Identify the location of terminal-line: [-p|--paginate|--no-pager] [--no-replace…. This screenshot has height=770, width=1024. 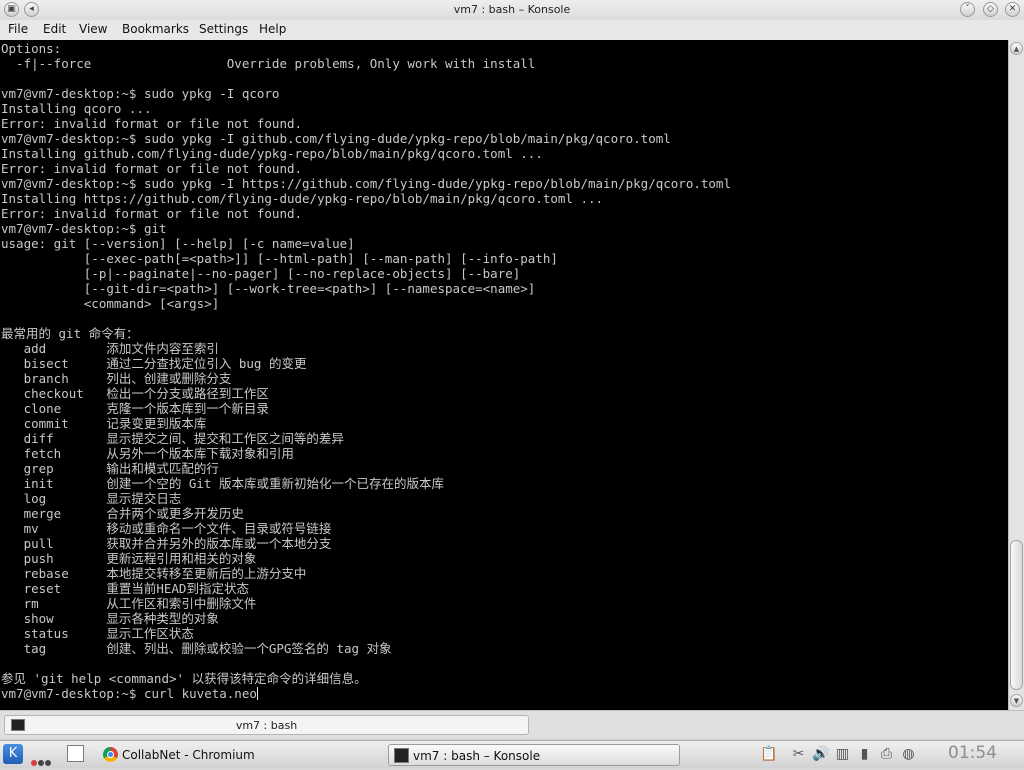
(261, 273).